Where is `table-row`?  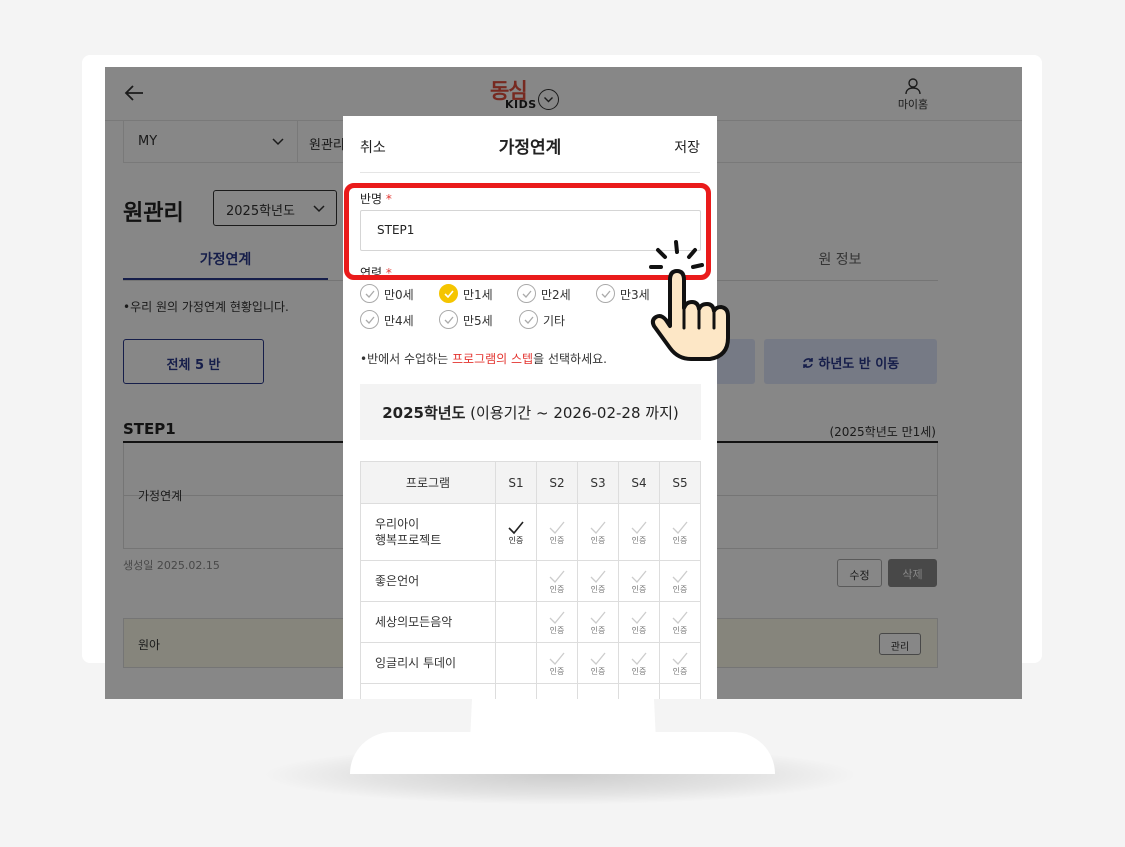 table-row is located at coordinates (530, 691).